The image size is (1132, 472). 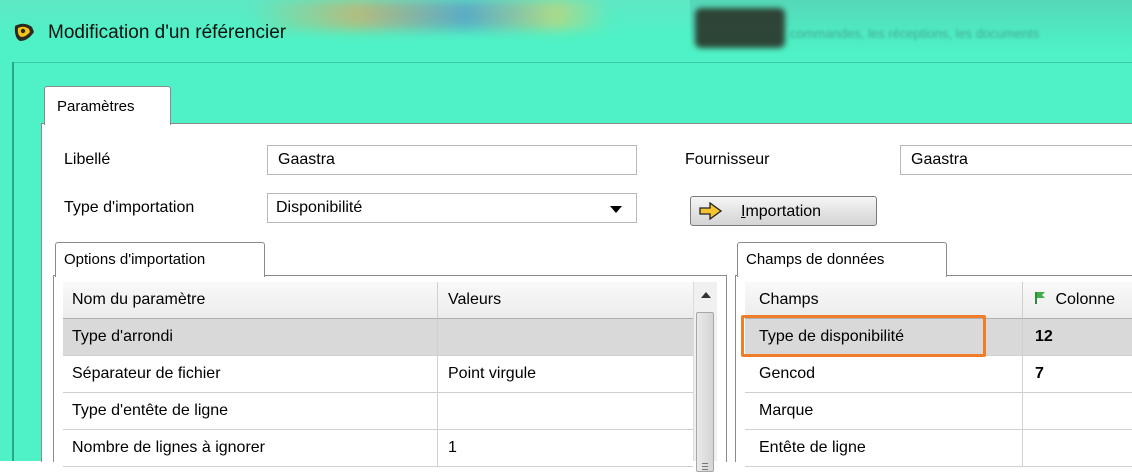 I want to click on type-import-value: Disponibilité, so click(x=319, y=207).